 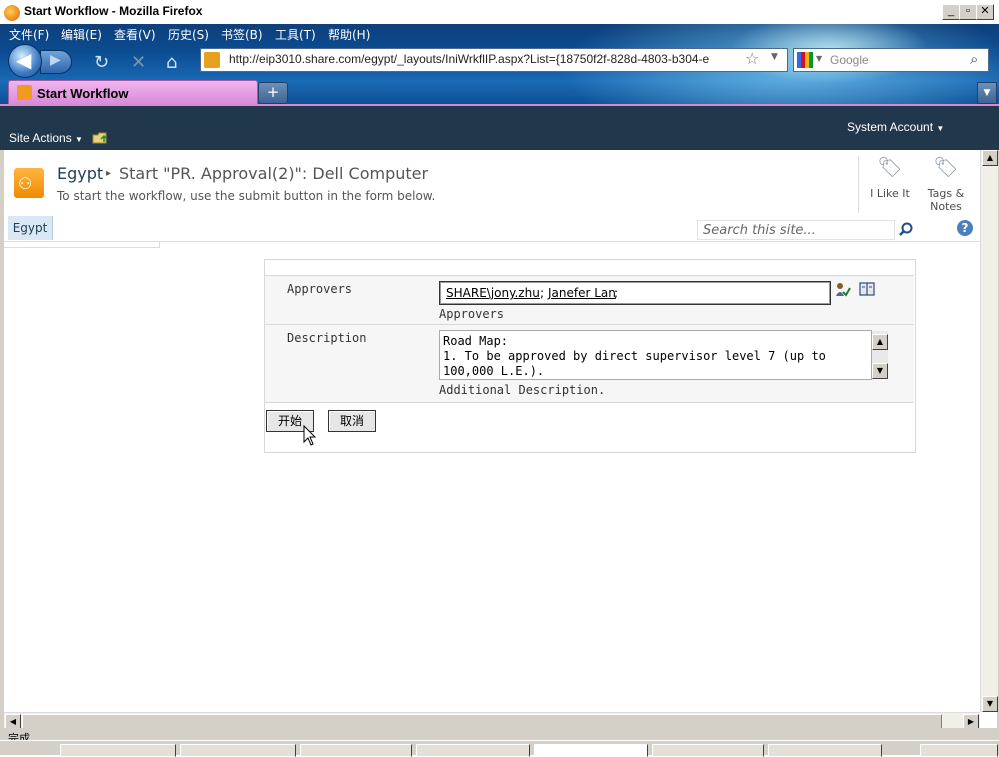 What do you see at coordinates (989, 431) in the screenshot?
I see `vertical-scrollbar: ▲ ▼` at bounding box center [989, 431].